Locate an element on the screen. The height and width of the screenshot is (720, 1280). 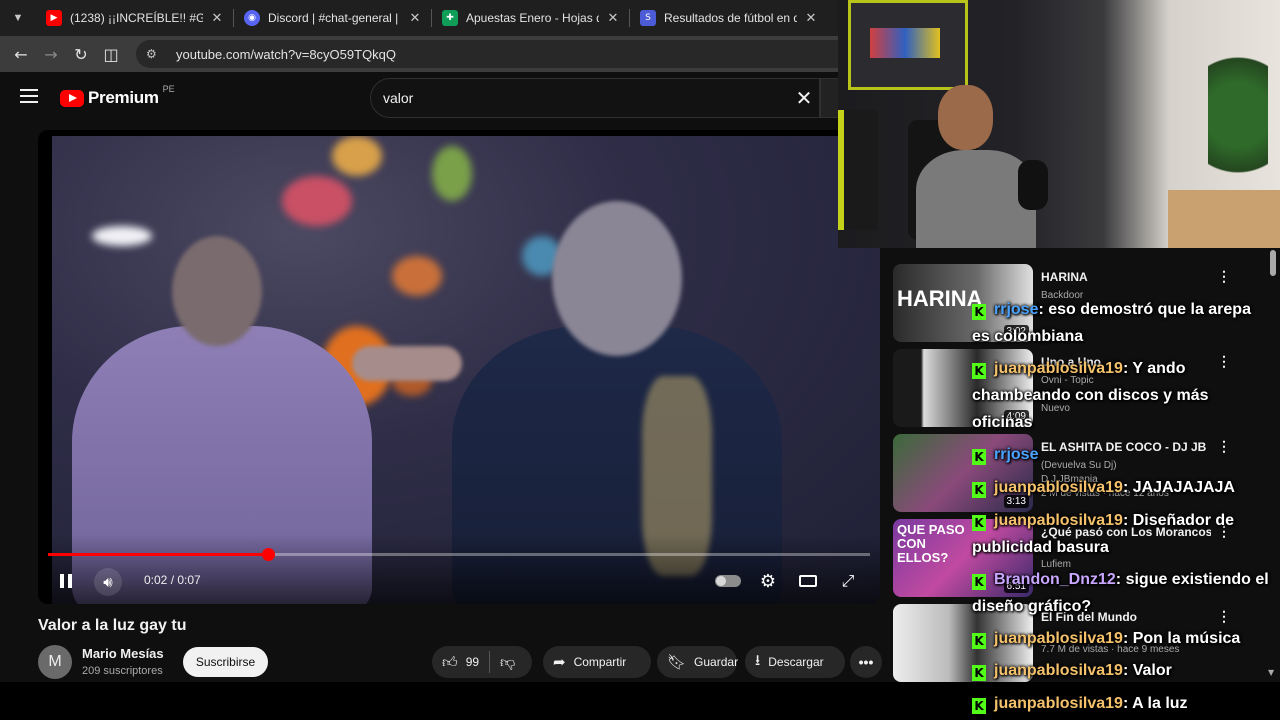
browser-tab-discord: ◉ Discord | #chat-general | Jimmy ✕ is located at coordinates (332, 18).